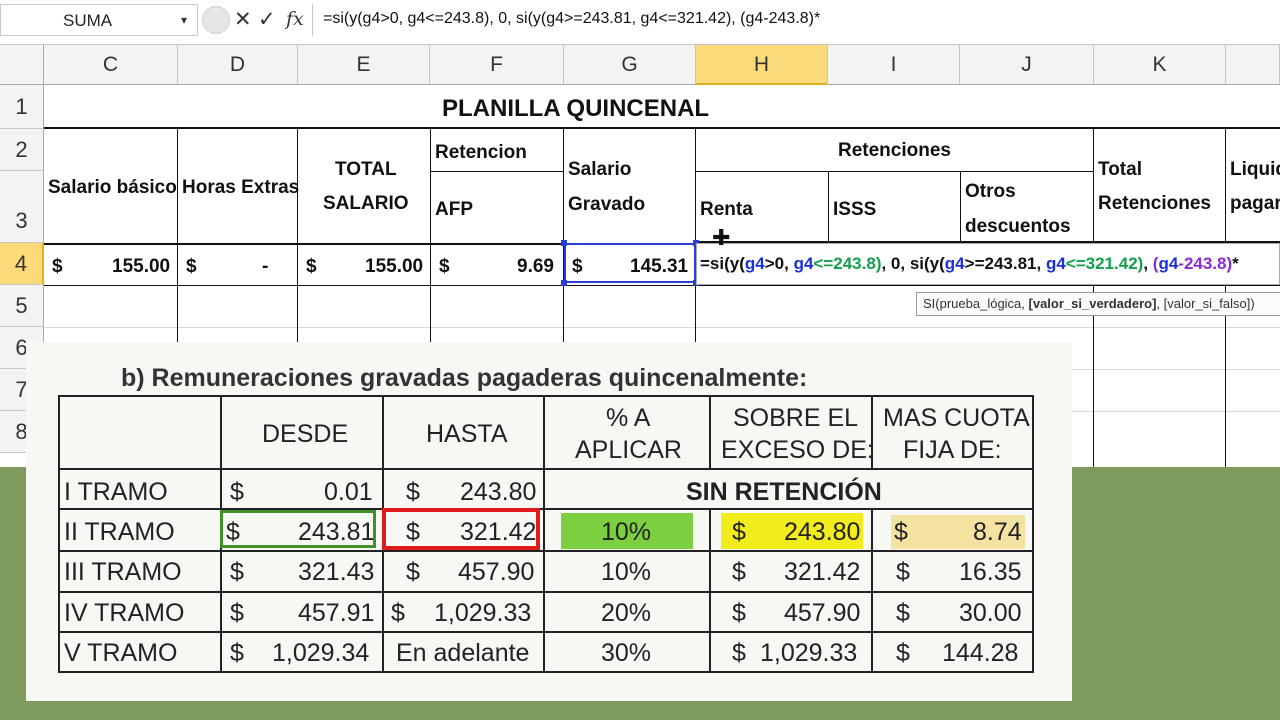 This screenshot has height=720, width=1280. Describe the element at coordinates (444, 266) in the screenshot. I see `cell-f4-currency: $` at that location.